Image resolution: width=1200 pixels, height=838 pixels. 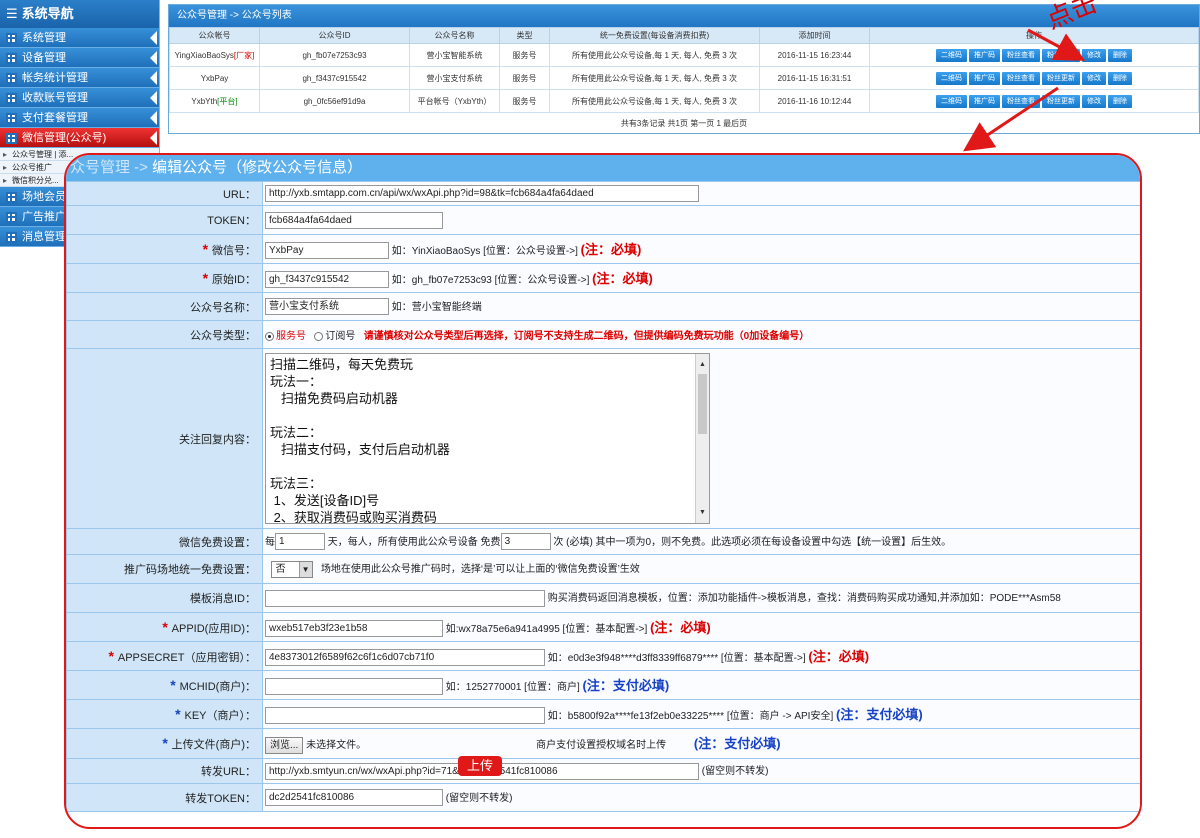 I want to click on appid-input: wxeb517eb3f23e1b58, so click(x=354, y=629).